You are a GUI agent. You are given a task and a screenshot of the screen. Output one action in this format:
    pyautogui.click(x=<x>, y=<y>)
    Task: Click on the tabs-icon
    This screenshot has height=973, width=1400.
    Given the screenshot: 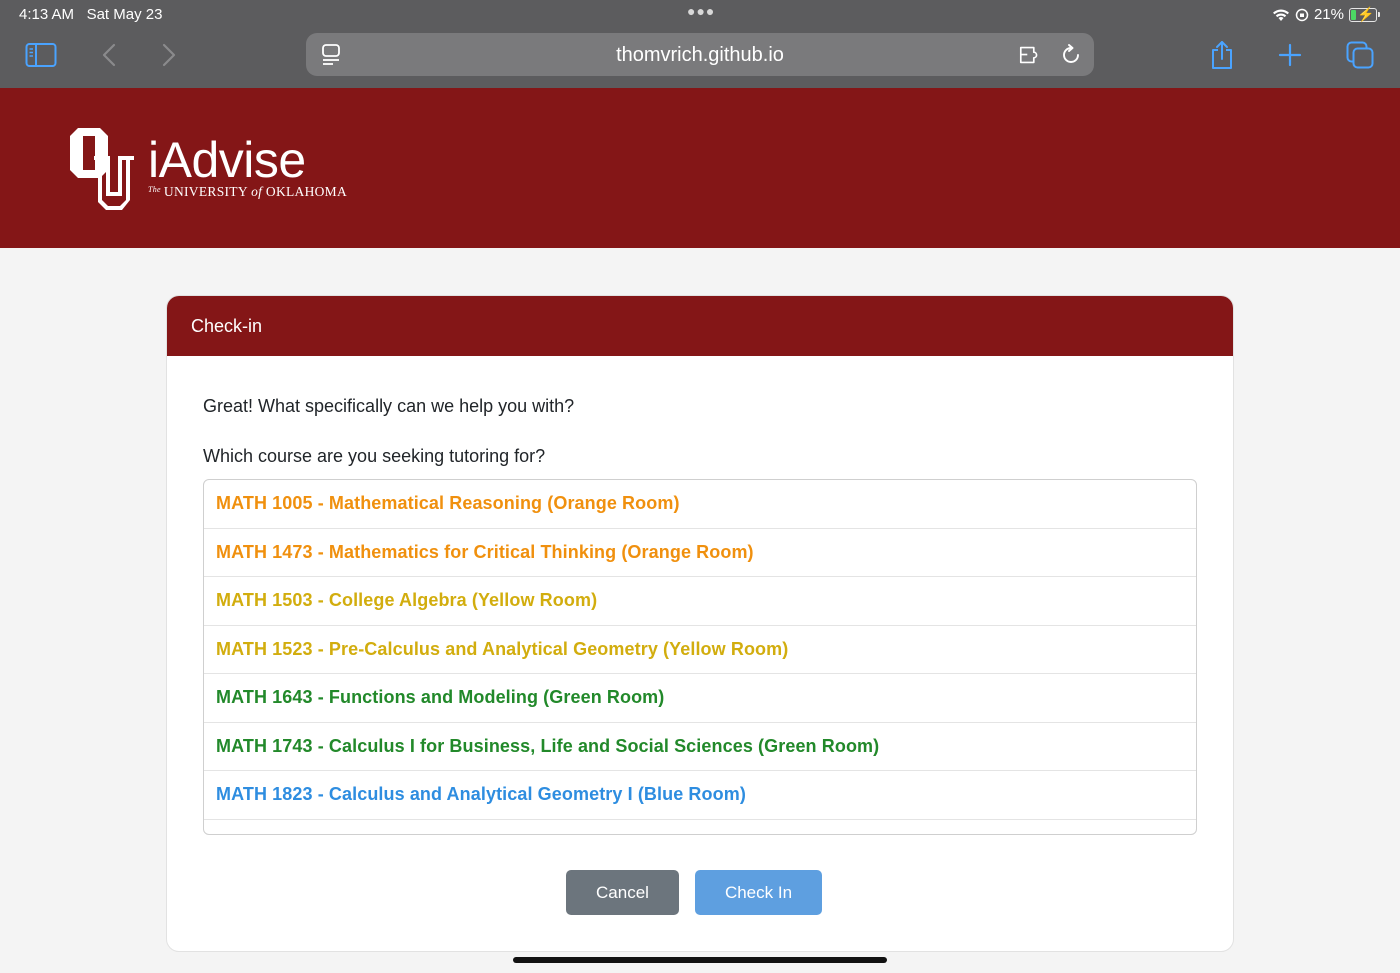 What is the action you would take?
    pyautogui.click(x=1360, y=55)
    